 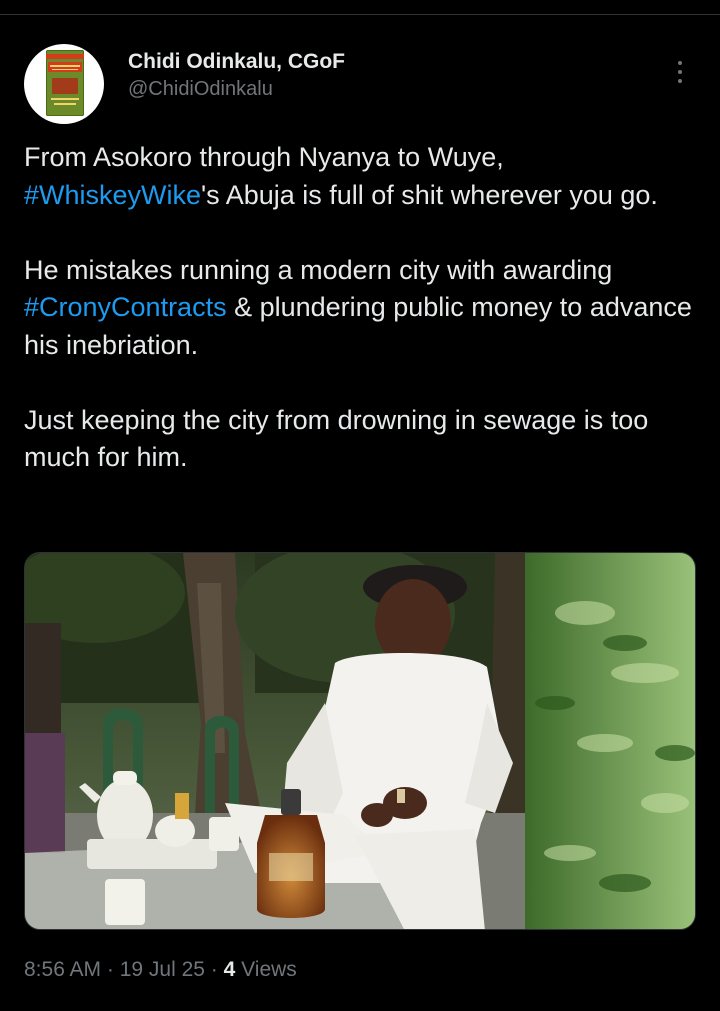 What do you see at coordinates (266, 969) in the screenshot?
I see `views-label: Views` at bounding box center [266, 969].